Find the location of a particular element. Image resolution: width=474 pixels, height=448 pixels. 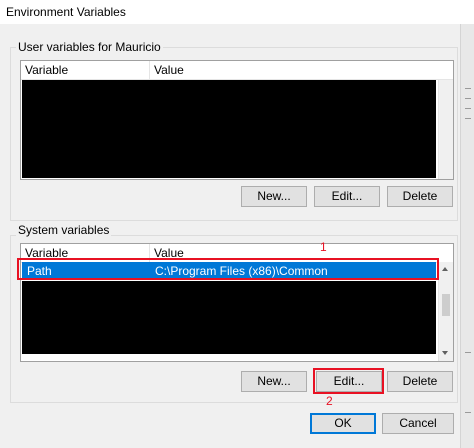

list-header: Variable Value is located at coordinates (237, 70).